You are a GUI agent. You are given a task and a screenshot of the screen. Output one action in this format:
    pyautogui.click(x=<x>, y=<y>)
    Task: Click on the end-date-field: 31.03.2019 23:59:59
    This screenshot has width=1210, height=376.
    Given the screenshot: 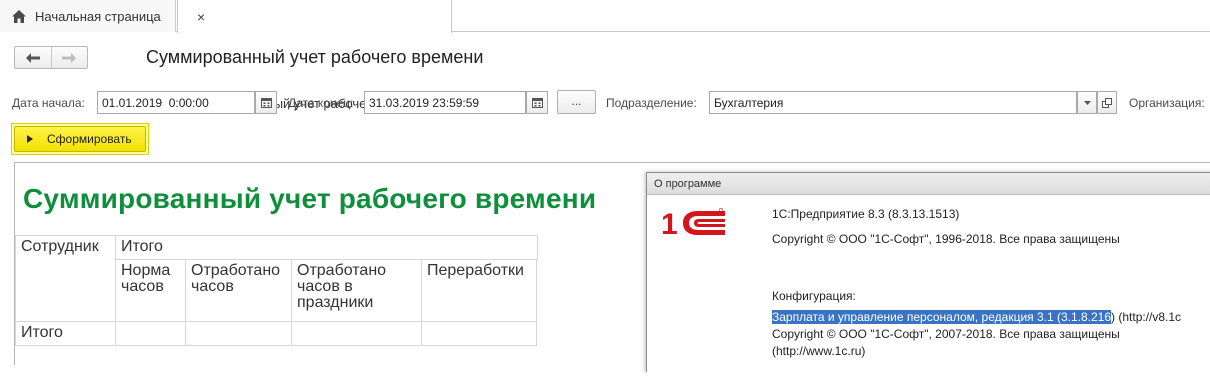 What is the action you would take?
    pyautogui.click(x=445, y=102)
    